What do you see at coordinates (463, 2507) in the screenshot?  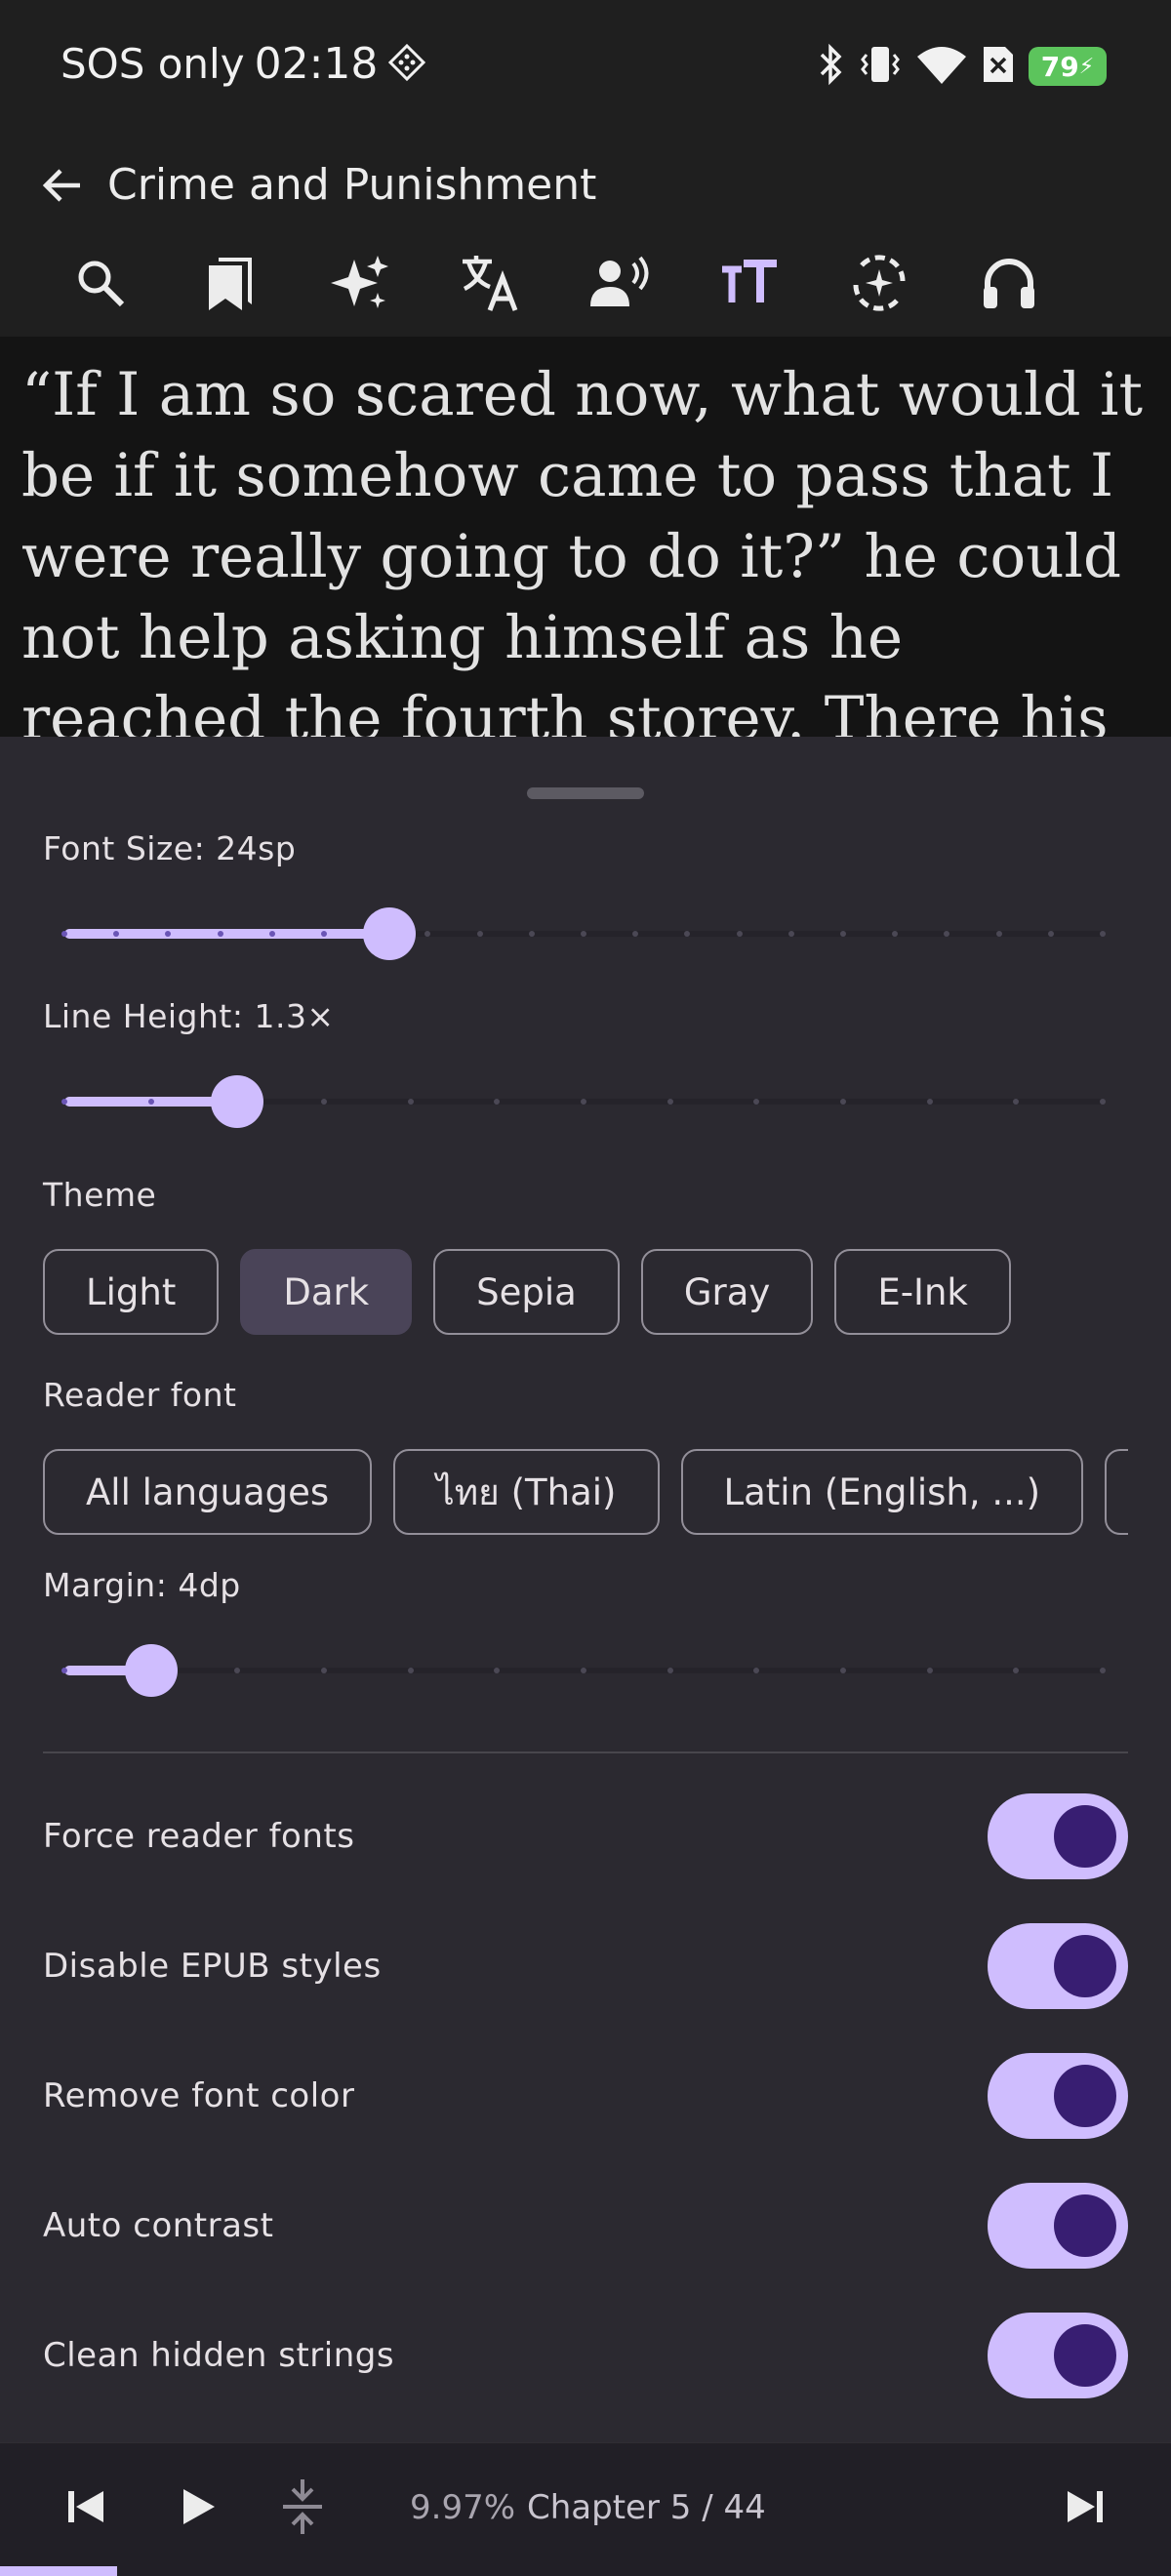 I see `progress-percent: 9.97%` at bounding box center [463, 2507].